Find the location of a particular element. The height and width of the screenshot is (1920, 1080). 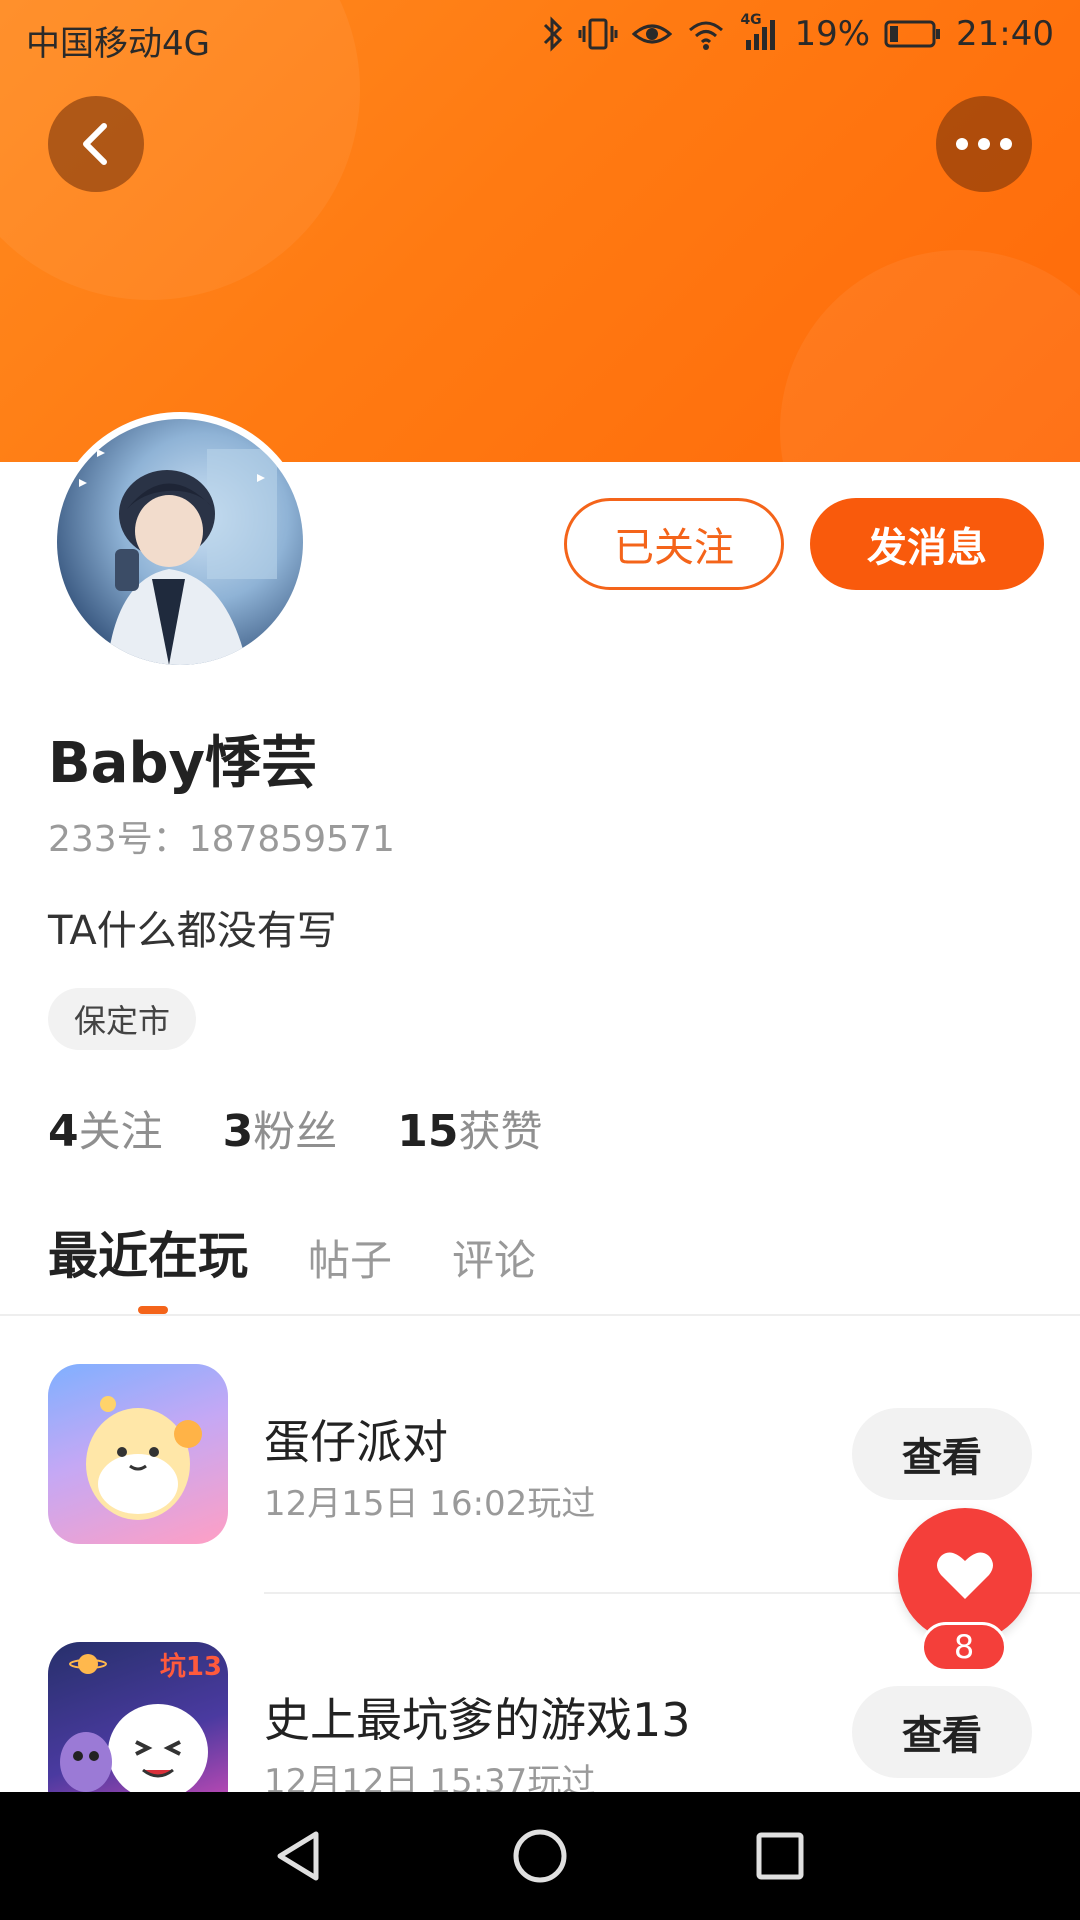

more-options-button is located at coordinates (984, 144).